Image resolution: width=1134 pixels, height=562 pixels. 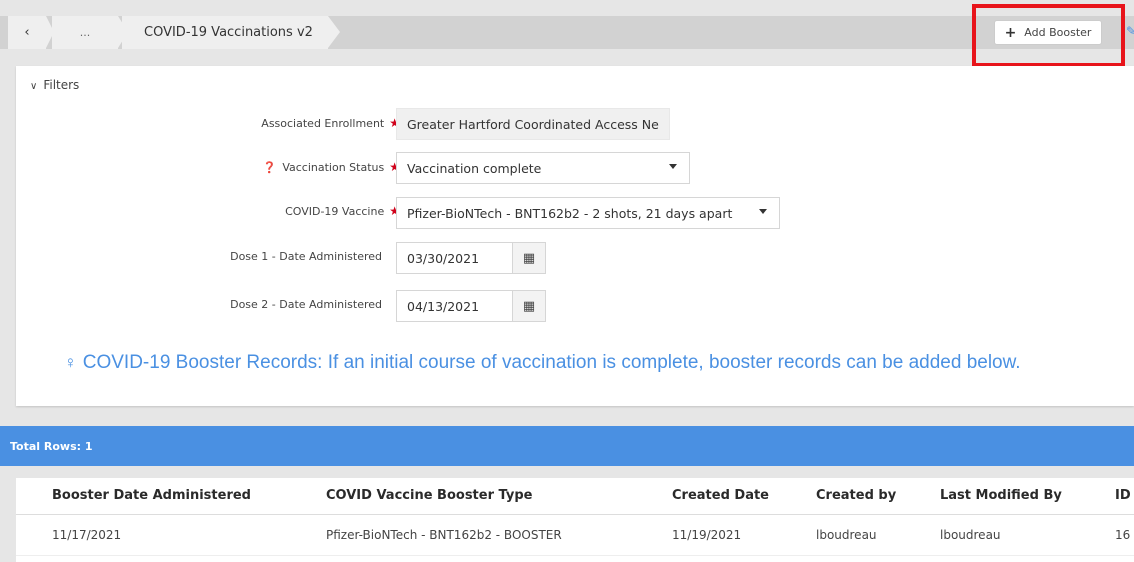 I want to click on vaccination-status-label: ❓ Vaccination Status ★, so click(x=331, y=167).